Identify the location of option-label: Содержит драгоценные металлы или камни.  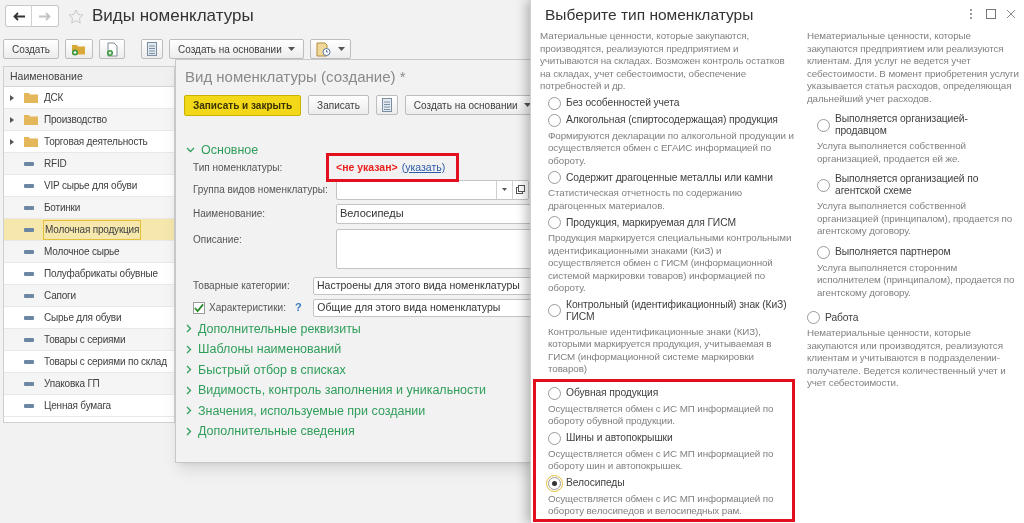
(669, 177).